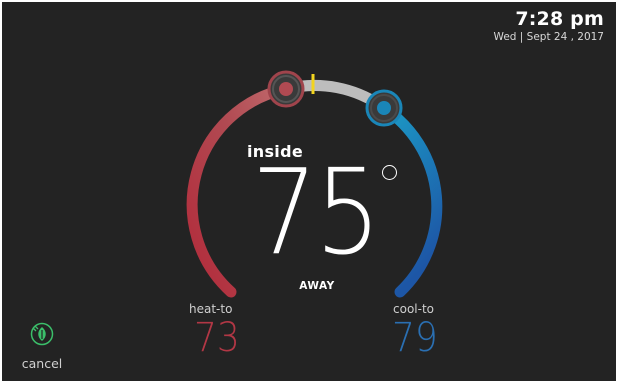 The width and height of the screenshot is (618, 383). Describe the element at coordinates (42, 363) in the screenshot. I see `cancel-label: cancel` at that location.